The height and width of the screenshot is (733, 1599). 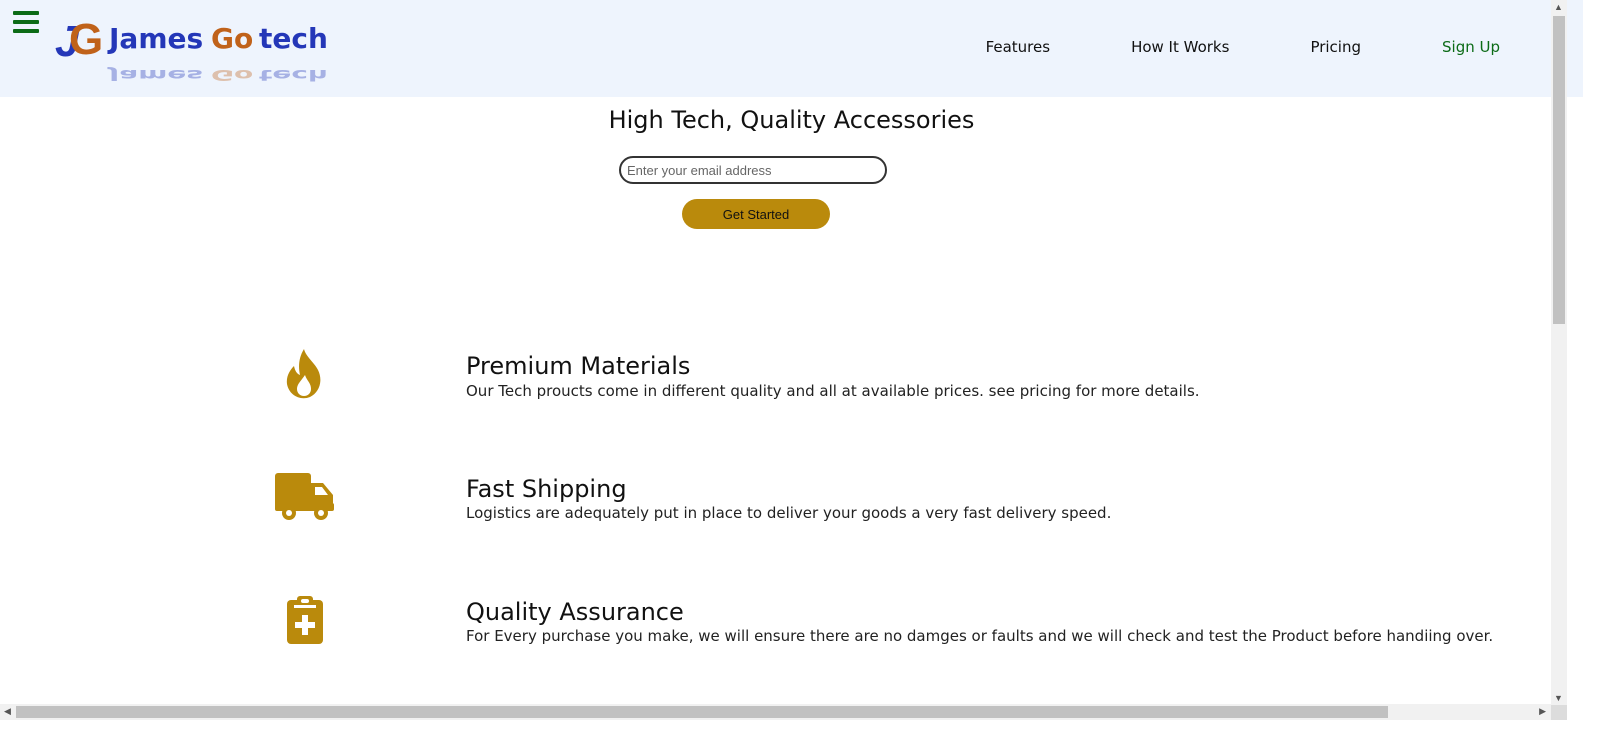 I want to click on scroll-left-icon: ◀, so click(x=7, y=711).